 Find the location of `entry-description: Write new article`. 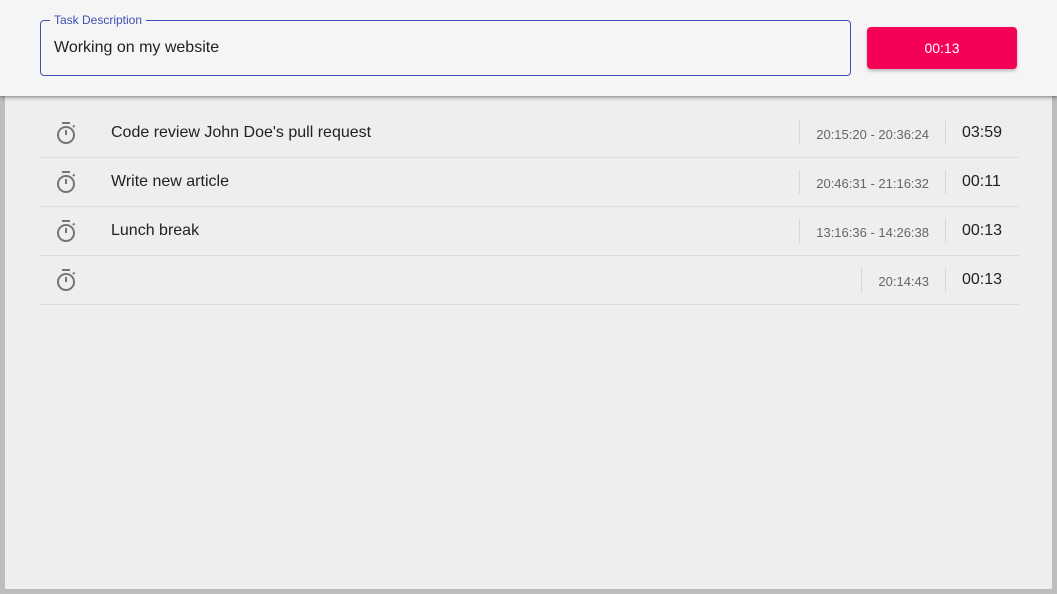

entry-description: Write new article is located at coordinates (170, 181).